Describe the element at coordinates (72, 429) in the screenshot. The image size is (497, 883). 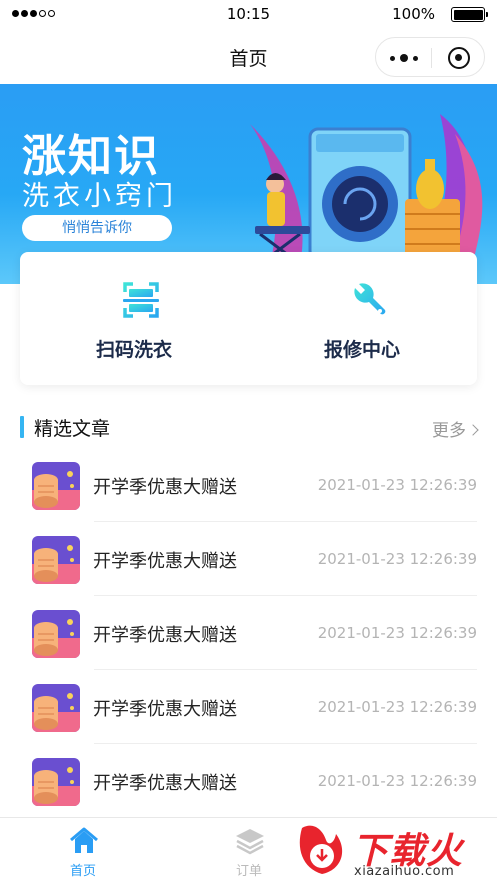
I see `section-title: 精选文章` at that location.